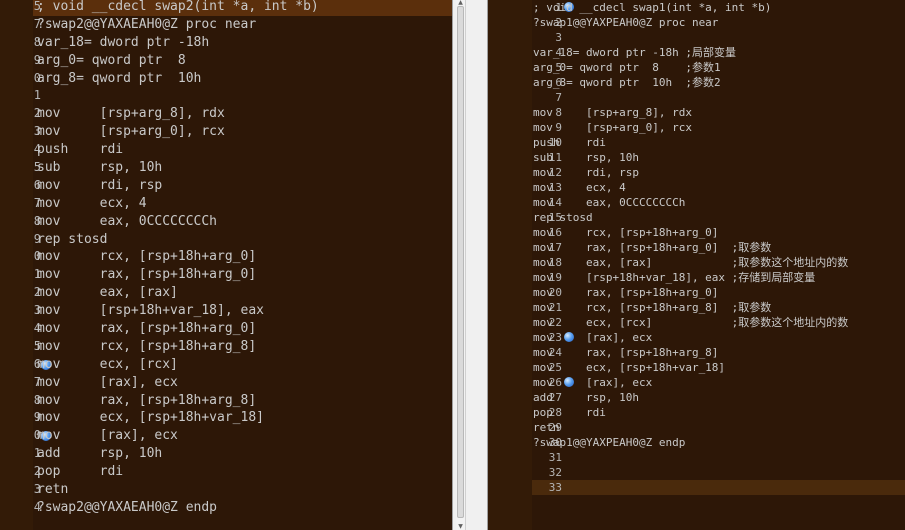 The height and width of the screenshot is (530, 905). What do you see at coordinates (242, 25) in the screenshot?
I see `code-line: 7 ?swap2@@YAXAEAH0@Z proc near` at bounding box center [242, 25].